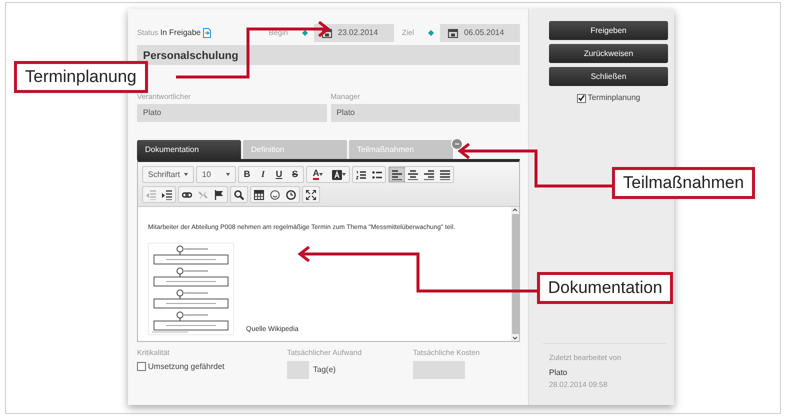 This screenshot has height=418, width=787. What do you see at coordinates (608, 30) in the screenshot?
I see `action-button: Freigeben` at bounding box center [608, 30].